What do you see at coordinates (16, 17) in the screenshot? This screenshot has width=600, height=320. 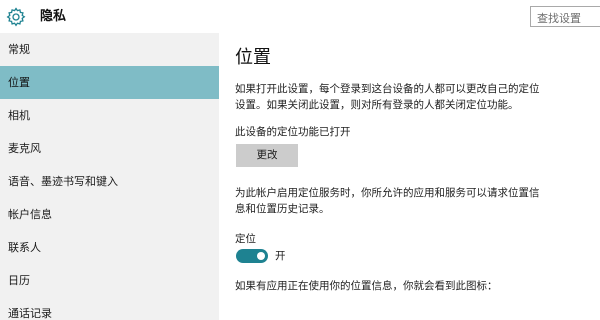 I see `gear-icon` at bounding box center [16, 17].